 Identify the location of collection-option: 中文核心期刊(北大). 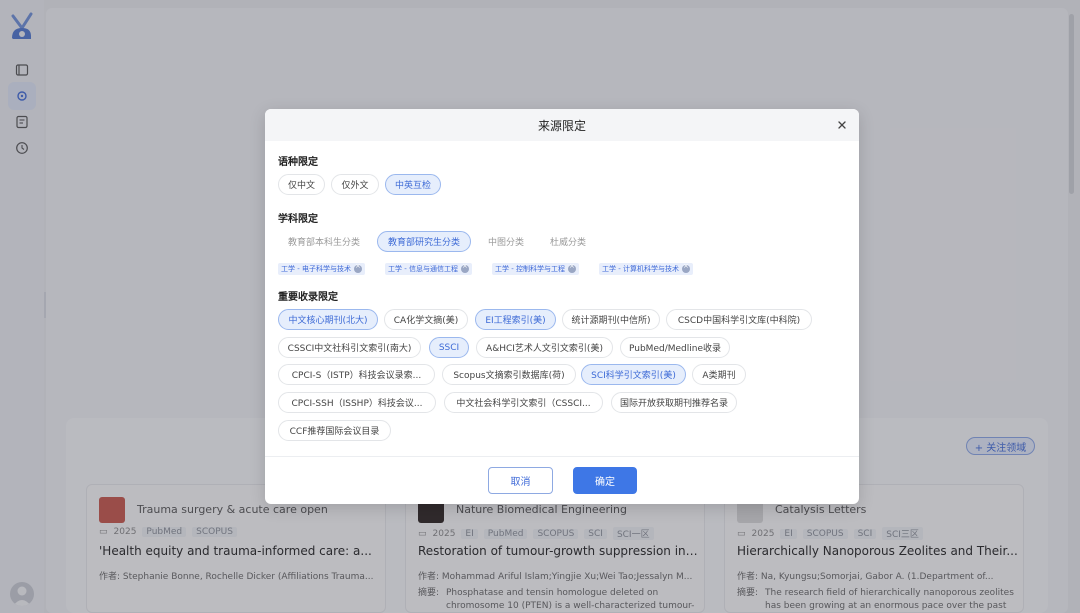
(328, 319).